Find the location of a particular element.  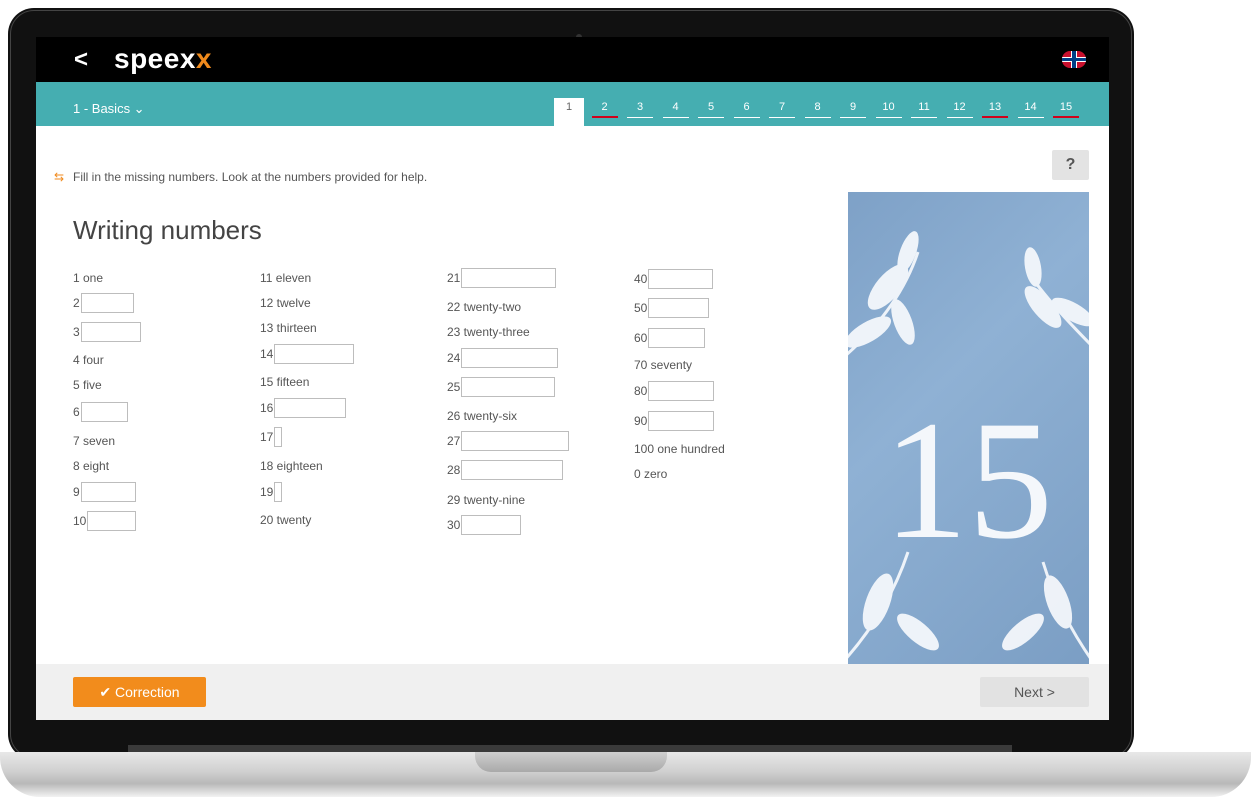

page-tab-7: 7 is located at coordinates (782, 112).